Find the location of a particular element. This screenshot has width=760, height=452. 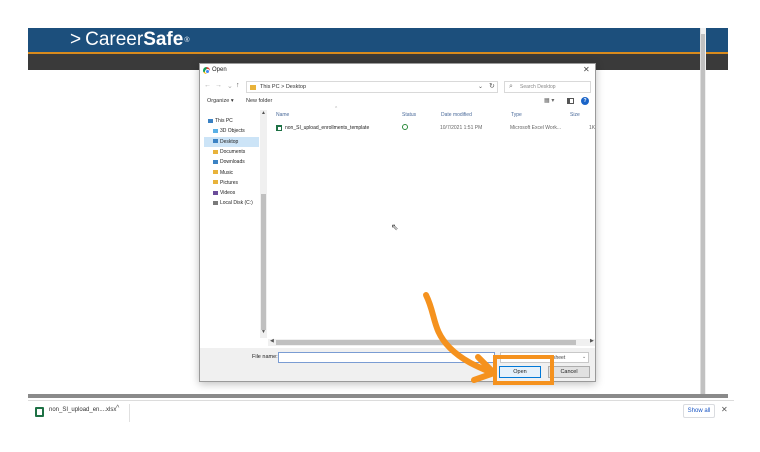

tutorial-arrow is located at coordinates (460, 337).